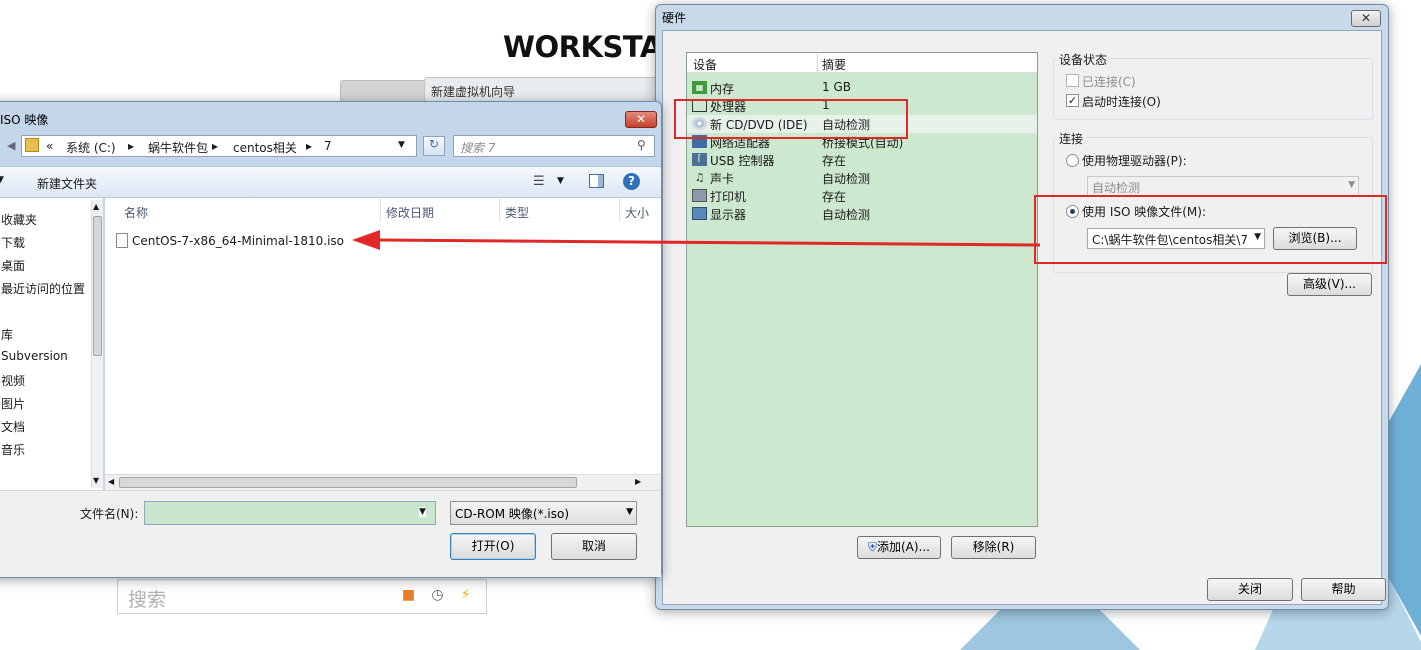 This screenshot has height=650, width=1421. Describe the element at coordinates (1083, 59) in the screenshot. I see `device-status-label: 设备状态` at that location.